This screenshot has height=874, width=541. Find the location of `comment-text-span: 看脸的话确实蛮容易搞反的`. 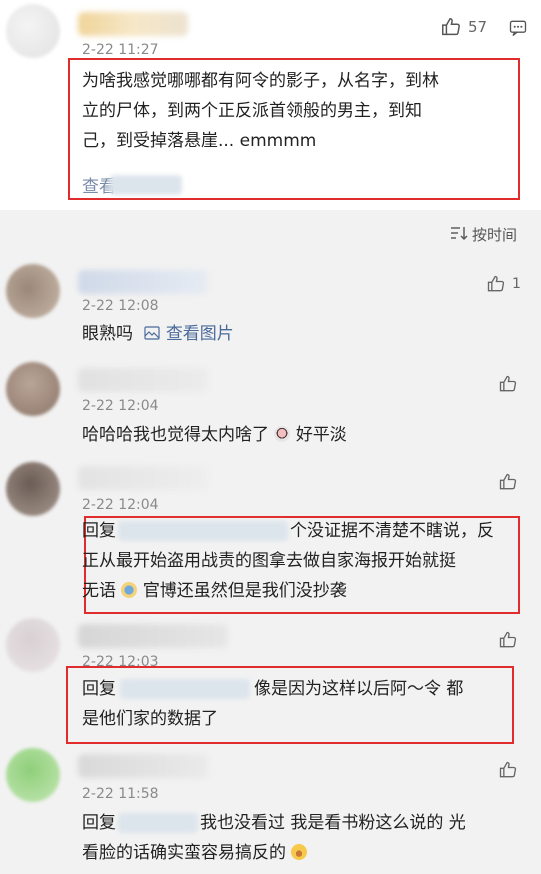

comment-text-span: 看脸的话确实蛮容易搞反的 is located at coordinates (184, 853).